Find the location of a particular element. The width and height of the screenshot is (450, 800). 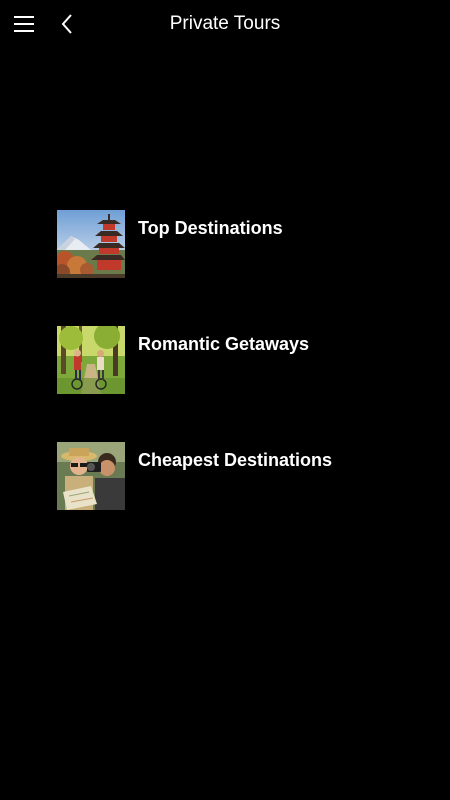

travelers-with-camera-photo is located at coordinates (91, 476).